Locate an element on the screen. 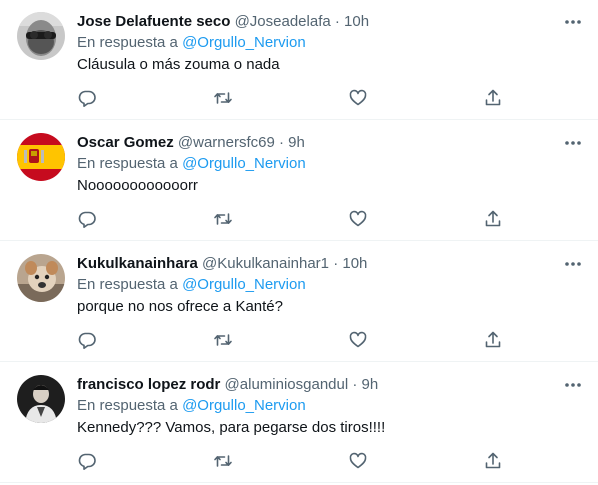  author-name: Jose Delafuente seco is located at coordinates (153, 21).